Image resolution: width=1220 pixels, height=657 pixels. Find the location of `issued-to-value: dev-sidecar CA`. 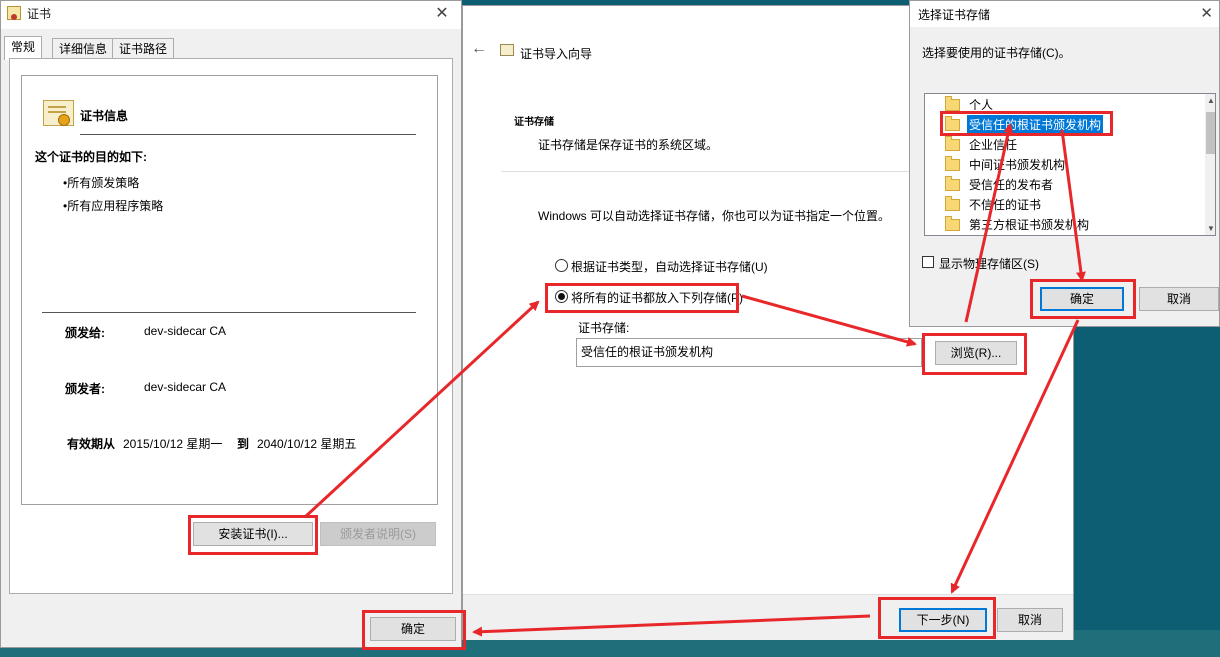

issued-to-value: dev-sidecar CA is located at coordinates (185, 331).